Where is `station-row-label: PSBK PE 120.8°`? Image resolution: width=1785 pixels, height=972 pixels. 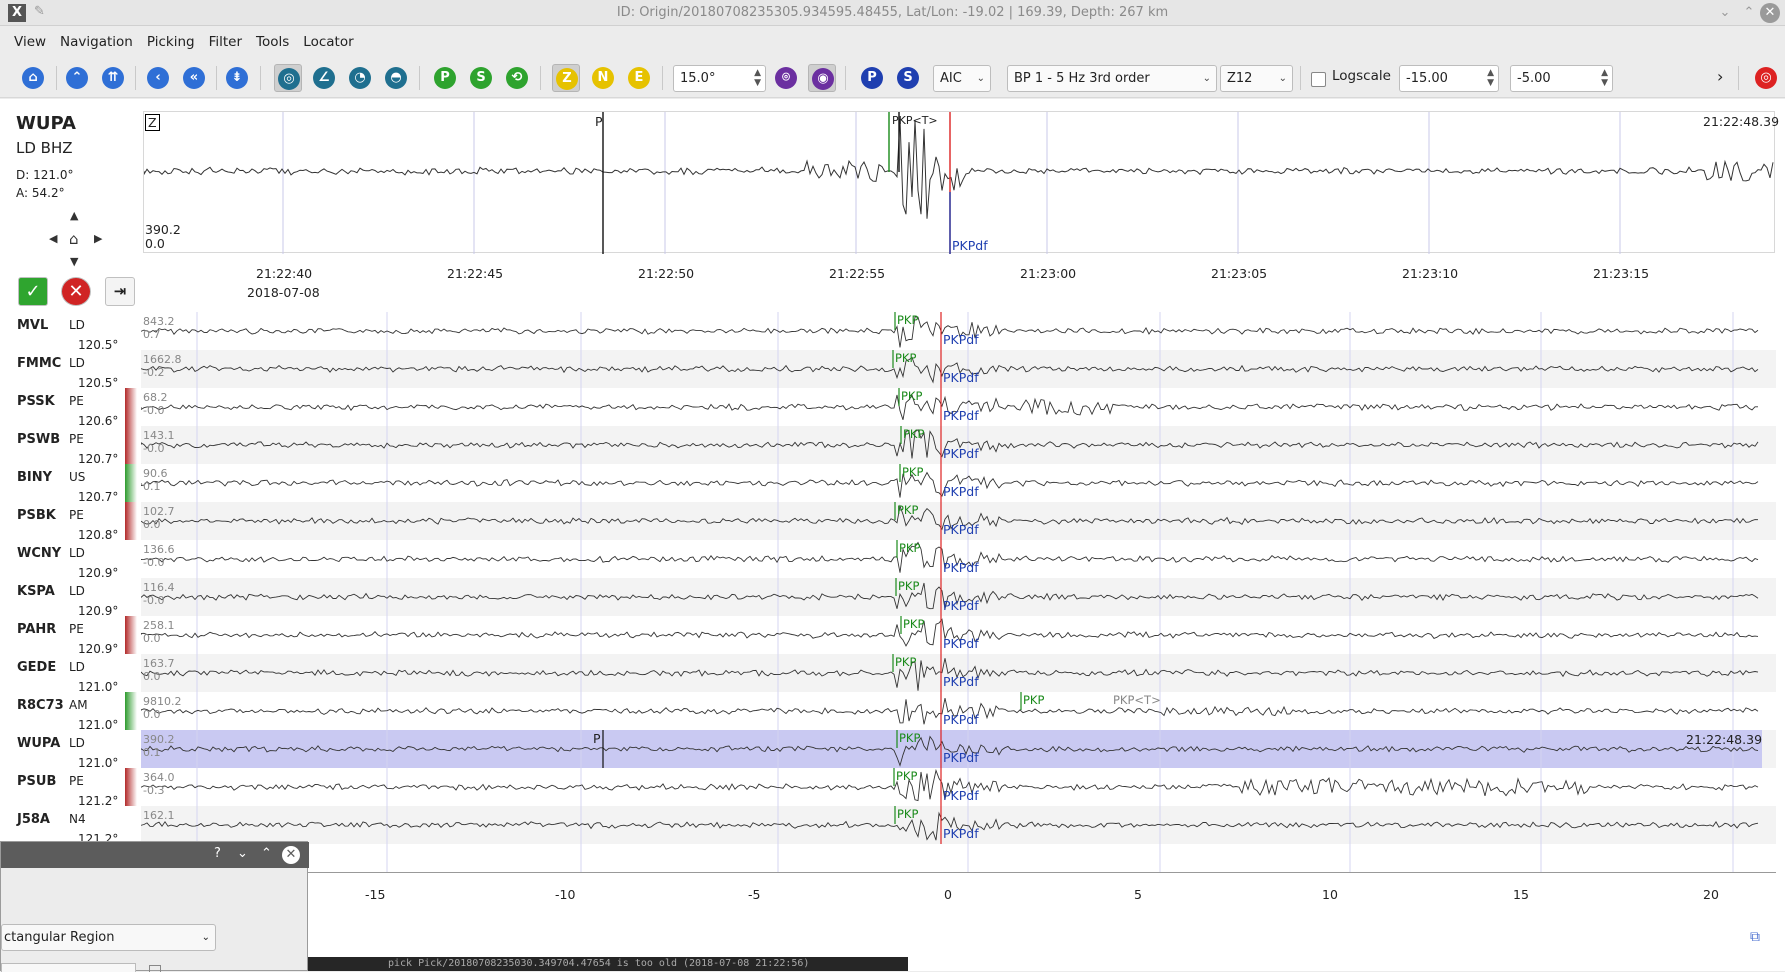 station-row-label: PSBK PE 120.8° is located at coordinates (70, 522).